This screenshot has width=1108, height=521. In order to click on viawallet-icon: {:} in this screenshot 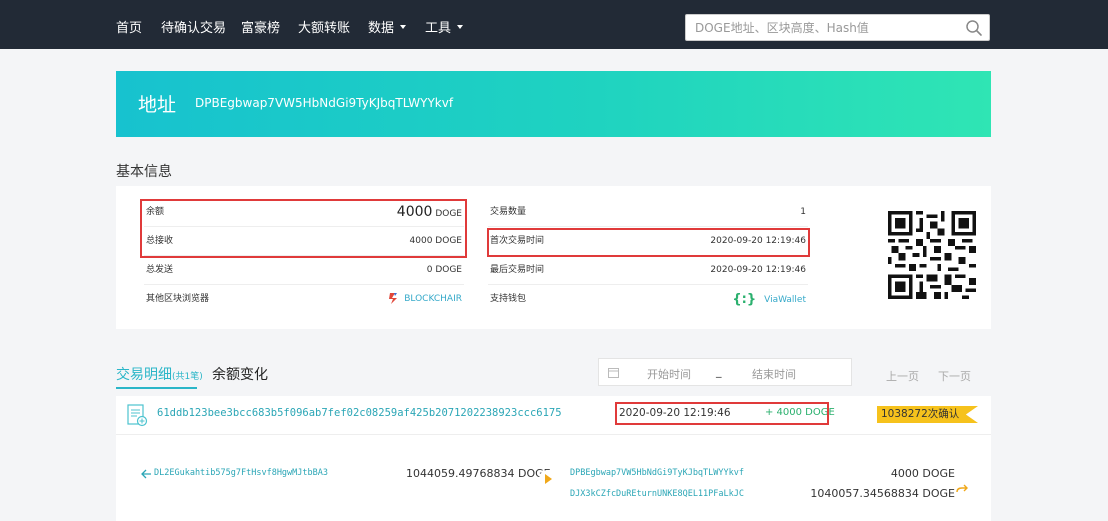, I will do `click(744, 299)`.